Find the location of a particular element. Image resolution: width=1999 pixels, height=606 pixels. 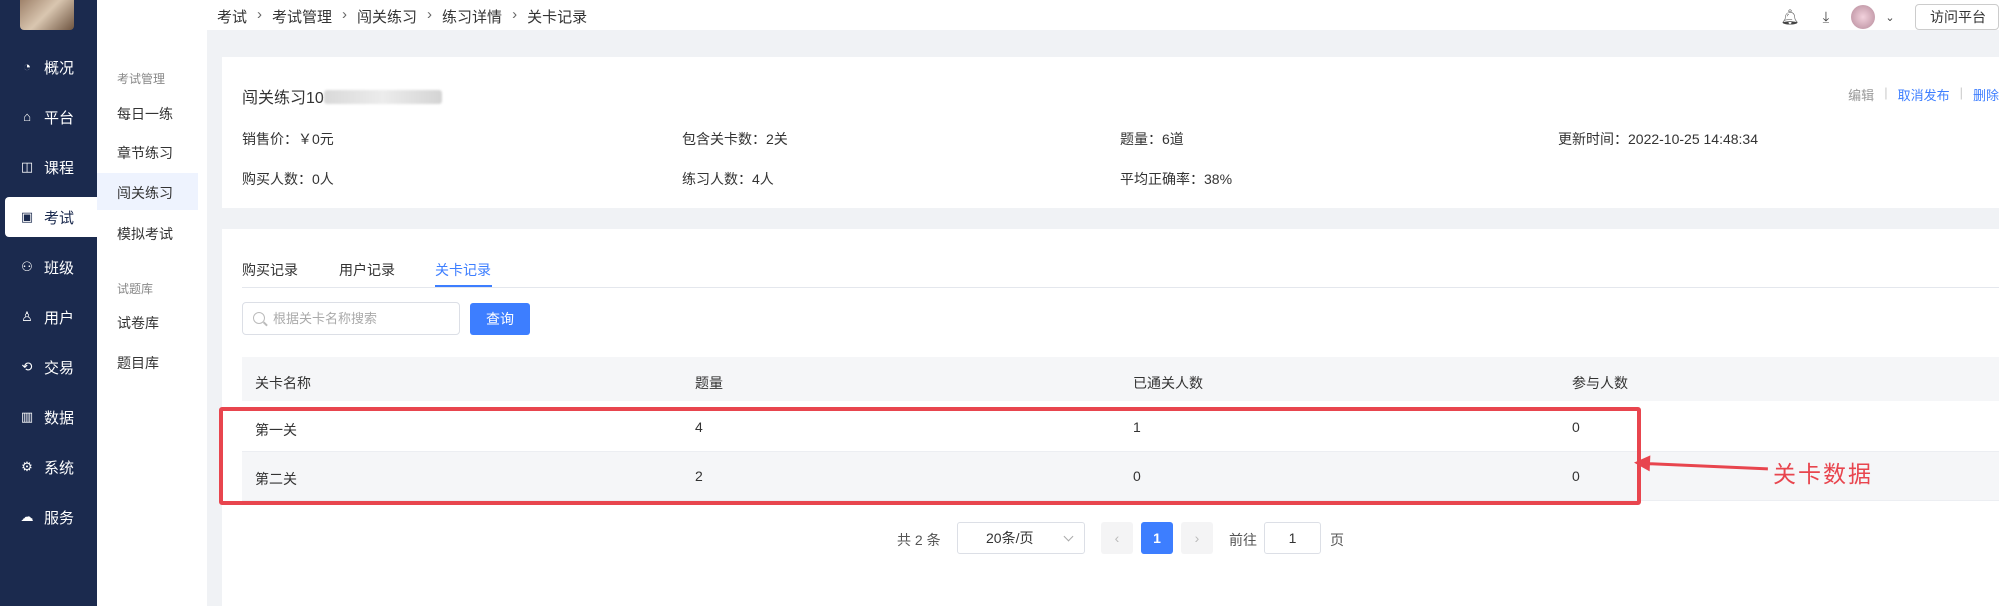

sub-nav-item-chapter: 章节练习 is located at coordinates (145, 153).